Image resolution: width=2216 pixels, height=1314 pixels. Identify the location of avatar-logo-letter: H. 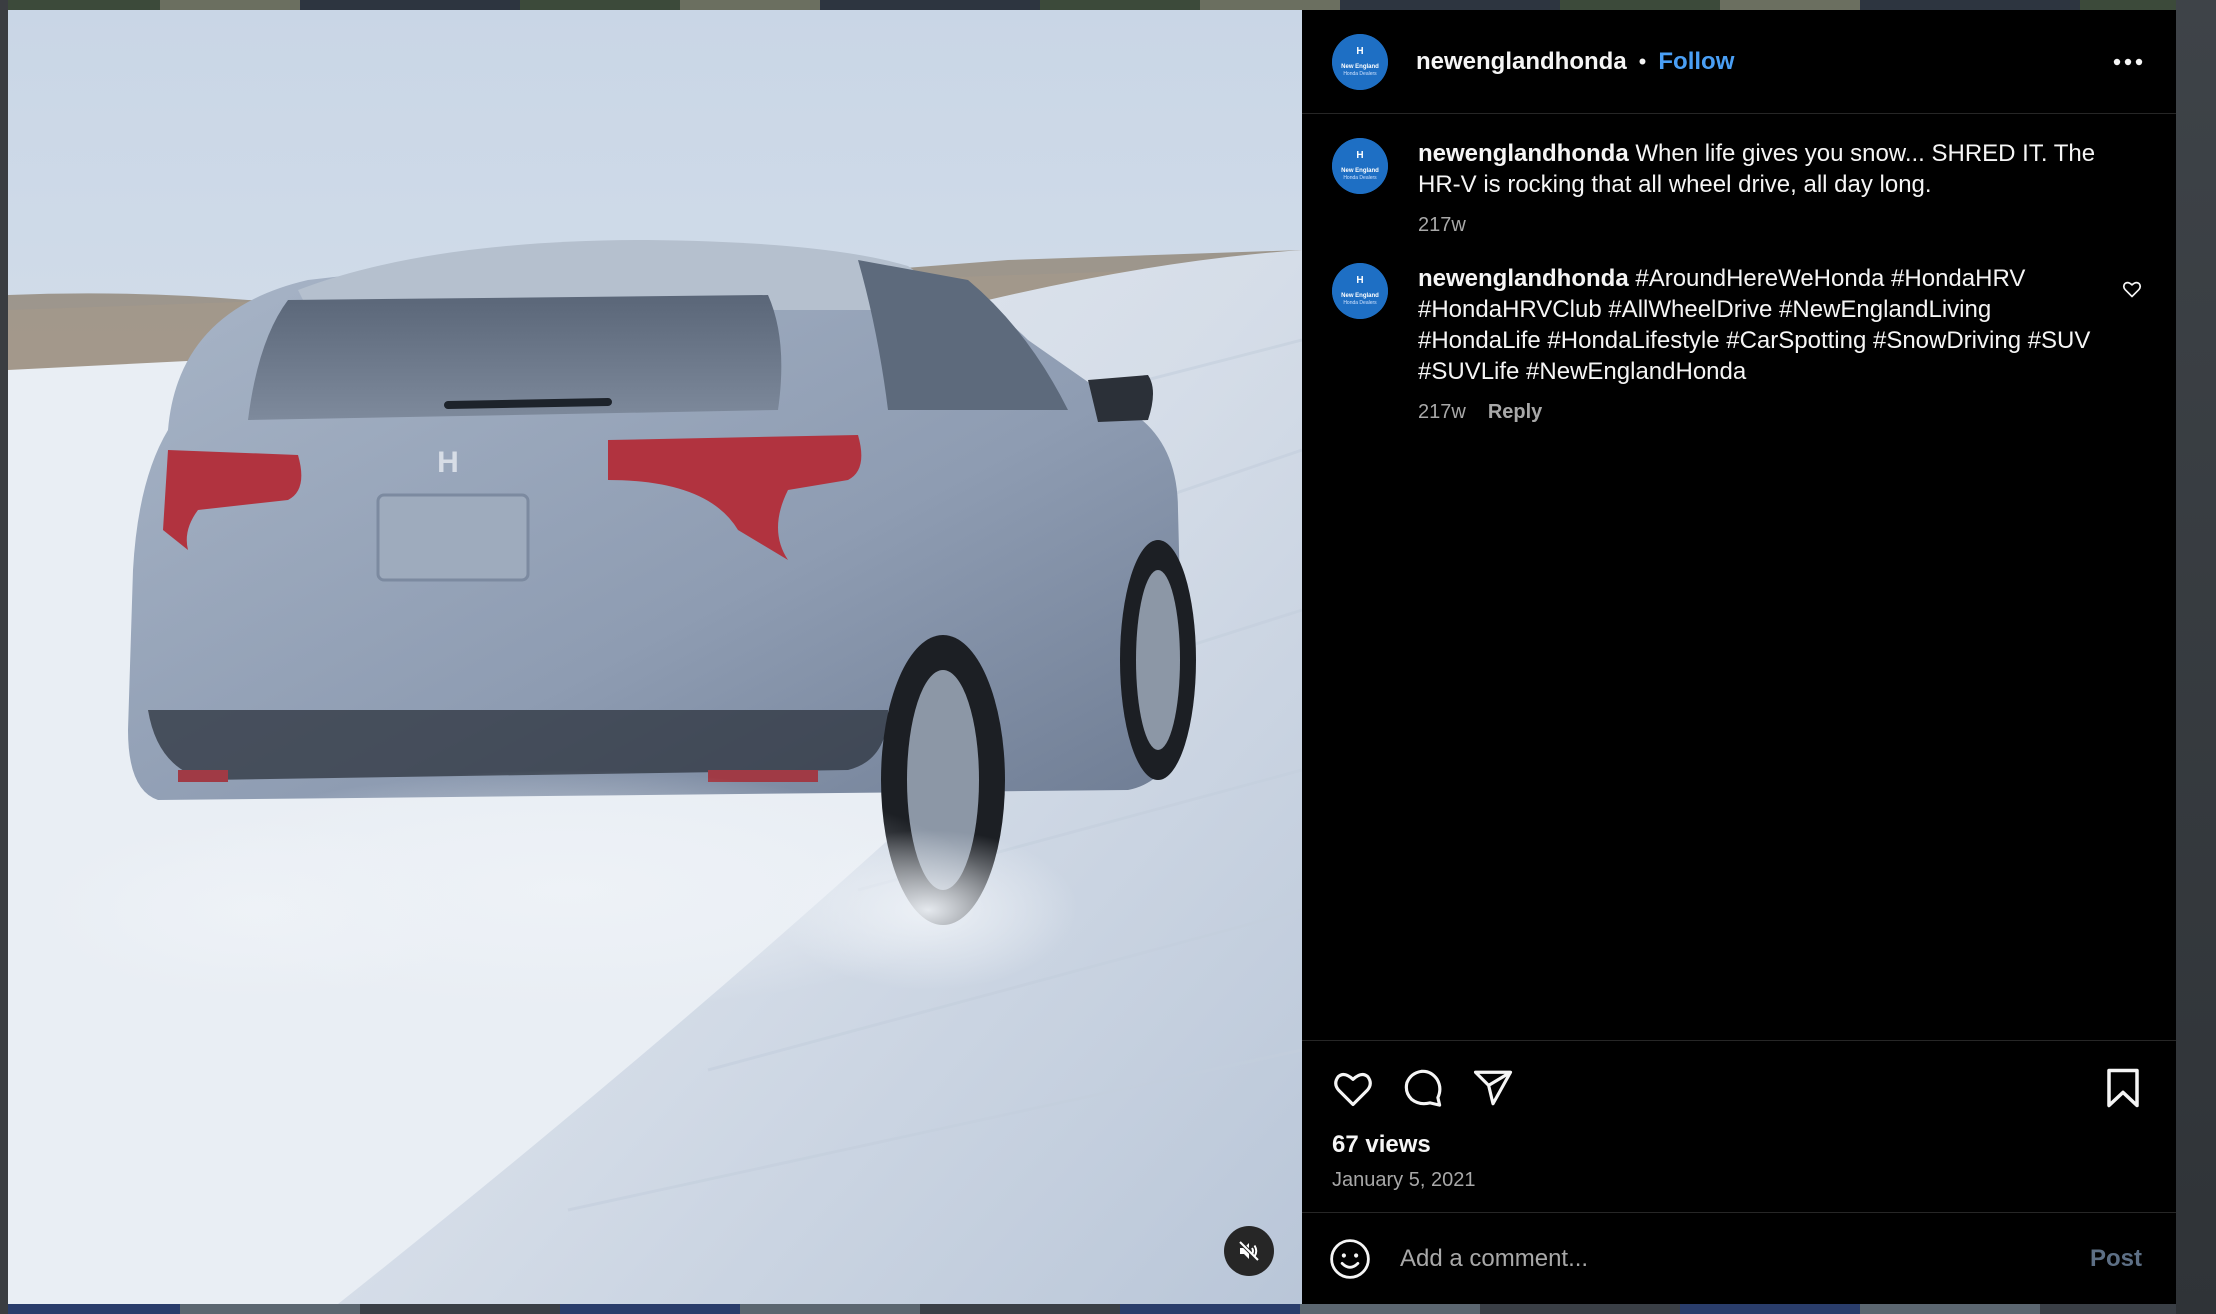
(1359, 51).